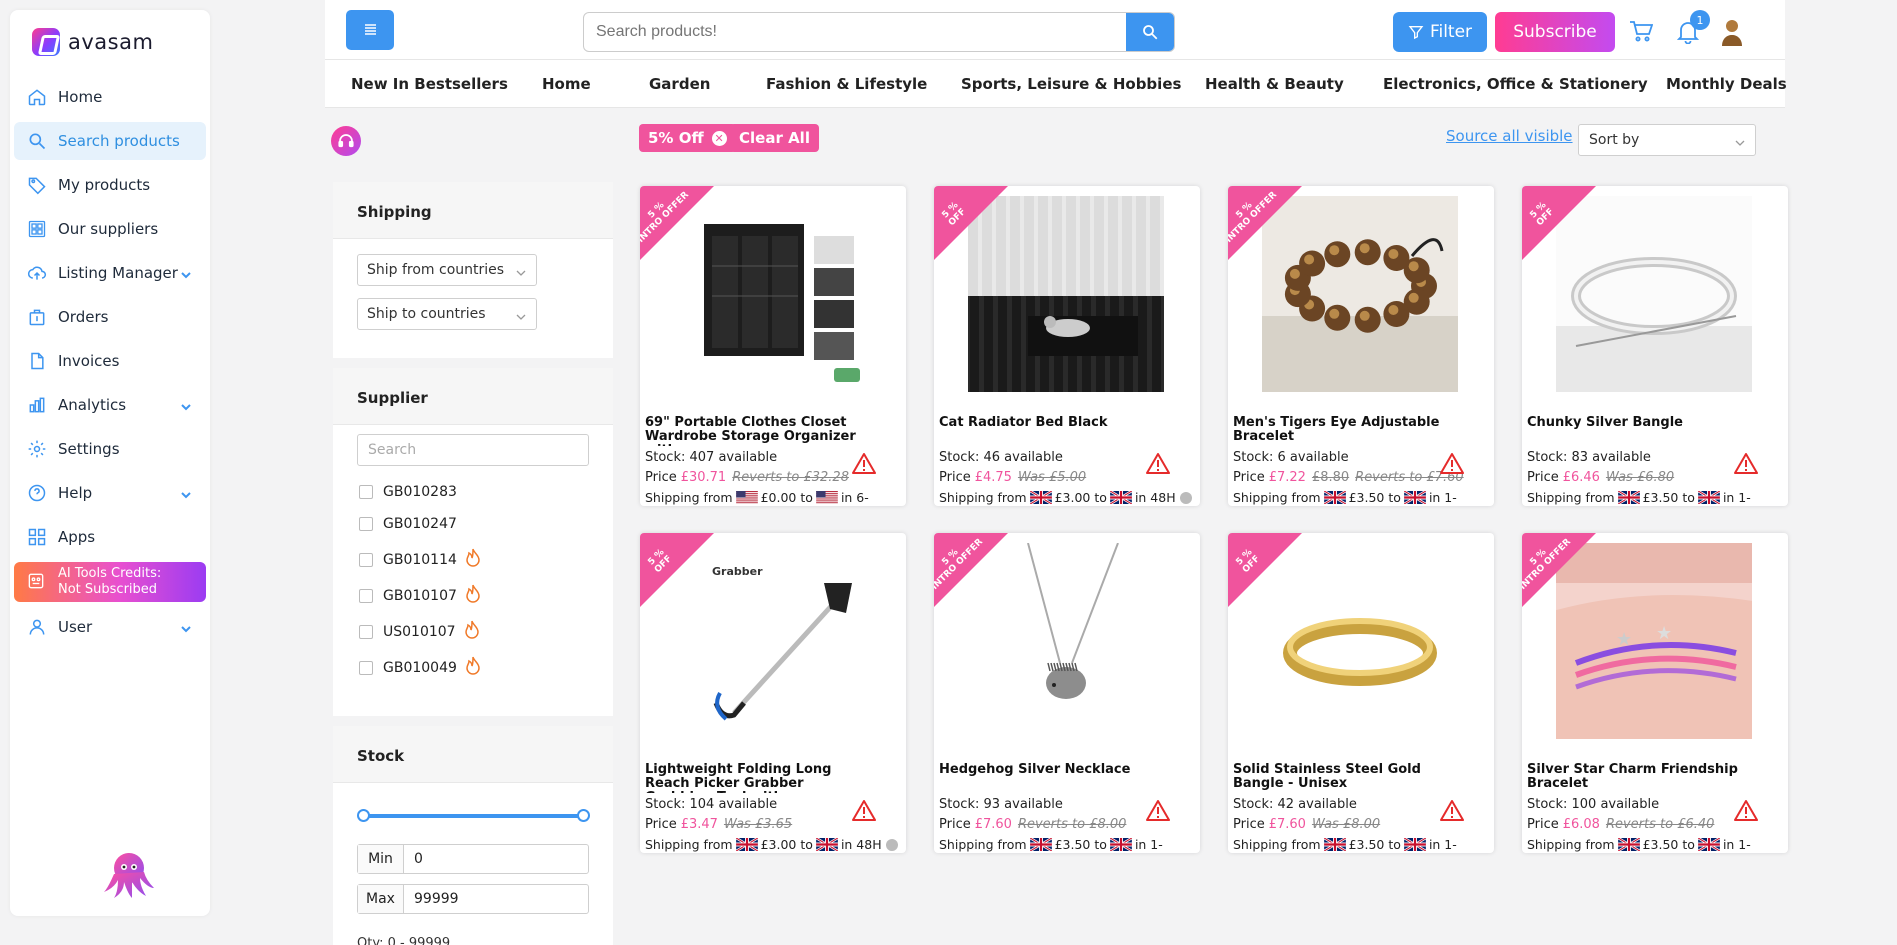  Describe the element at coordinates (1054, 778) in the screenshot. I see `product-title: Hedgehog Silver Necklace` at that location.